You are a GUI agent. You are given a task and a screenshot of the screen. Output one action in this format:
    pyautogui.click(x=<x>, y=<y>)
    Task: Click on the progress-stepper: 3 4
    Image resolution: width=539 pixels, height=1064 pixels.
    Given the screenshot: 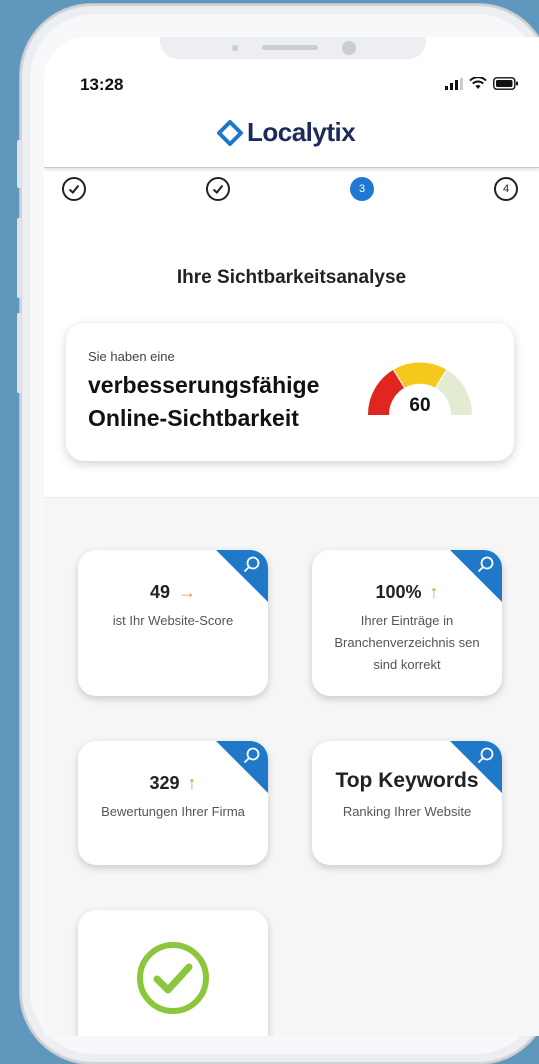 What is the action you would take?
    pyautogui.click(x=291, y=193)
    